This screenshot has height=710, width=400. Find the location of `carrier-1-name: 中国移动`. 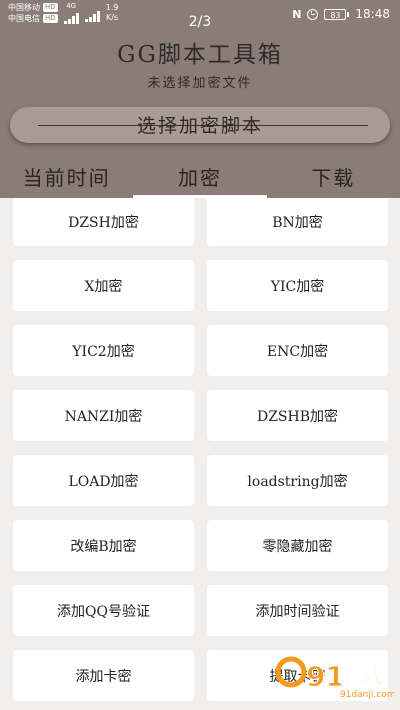

carrier-1-name: 中国移动 is located at coordinates (24, 7).